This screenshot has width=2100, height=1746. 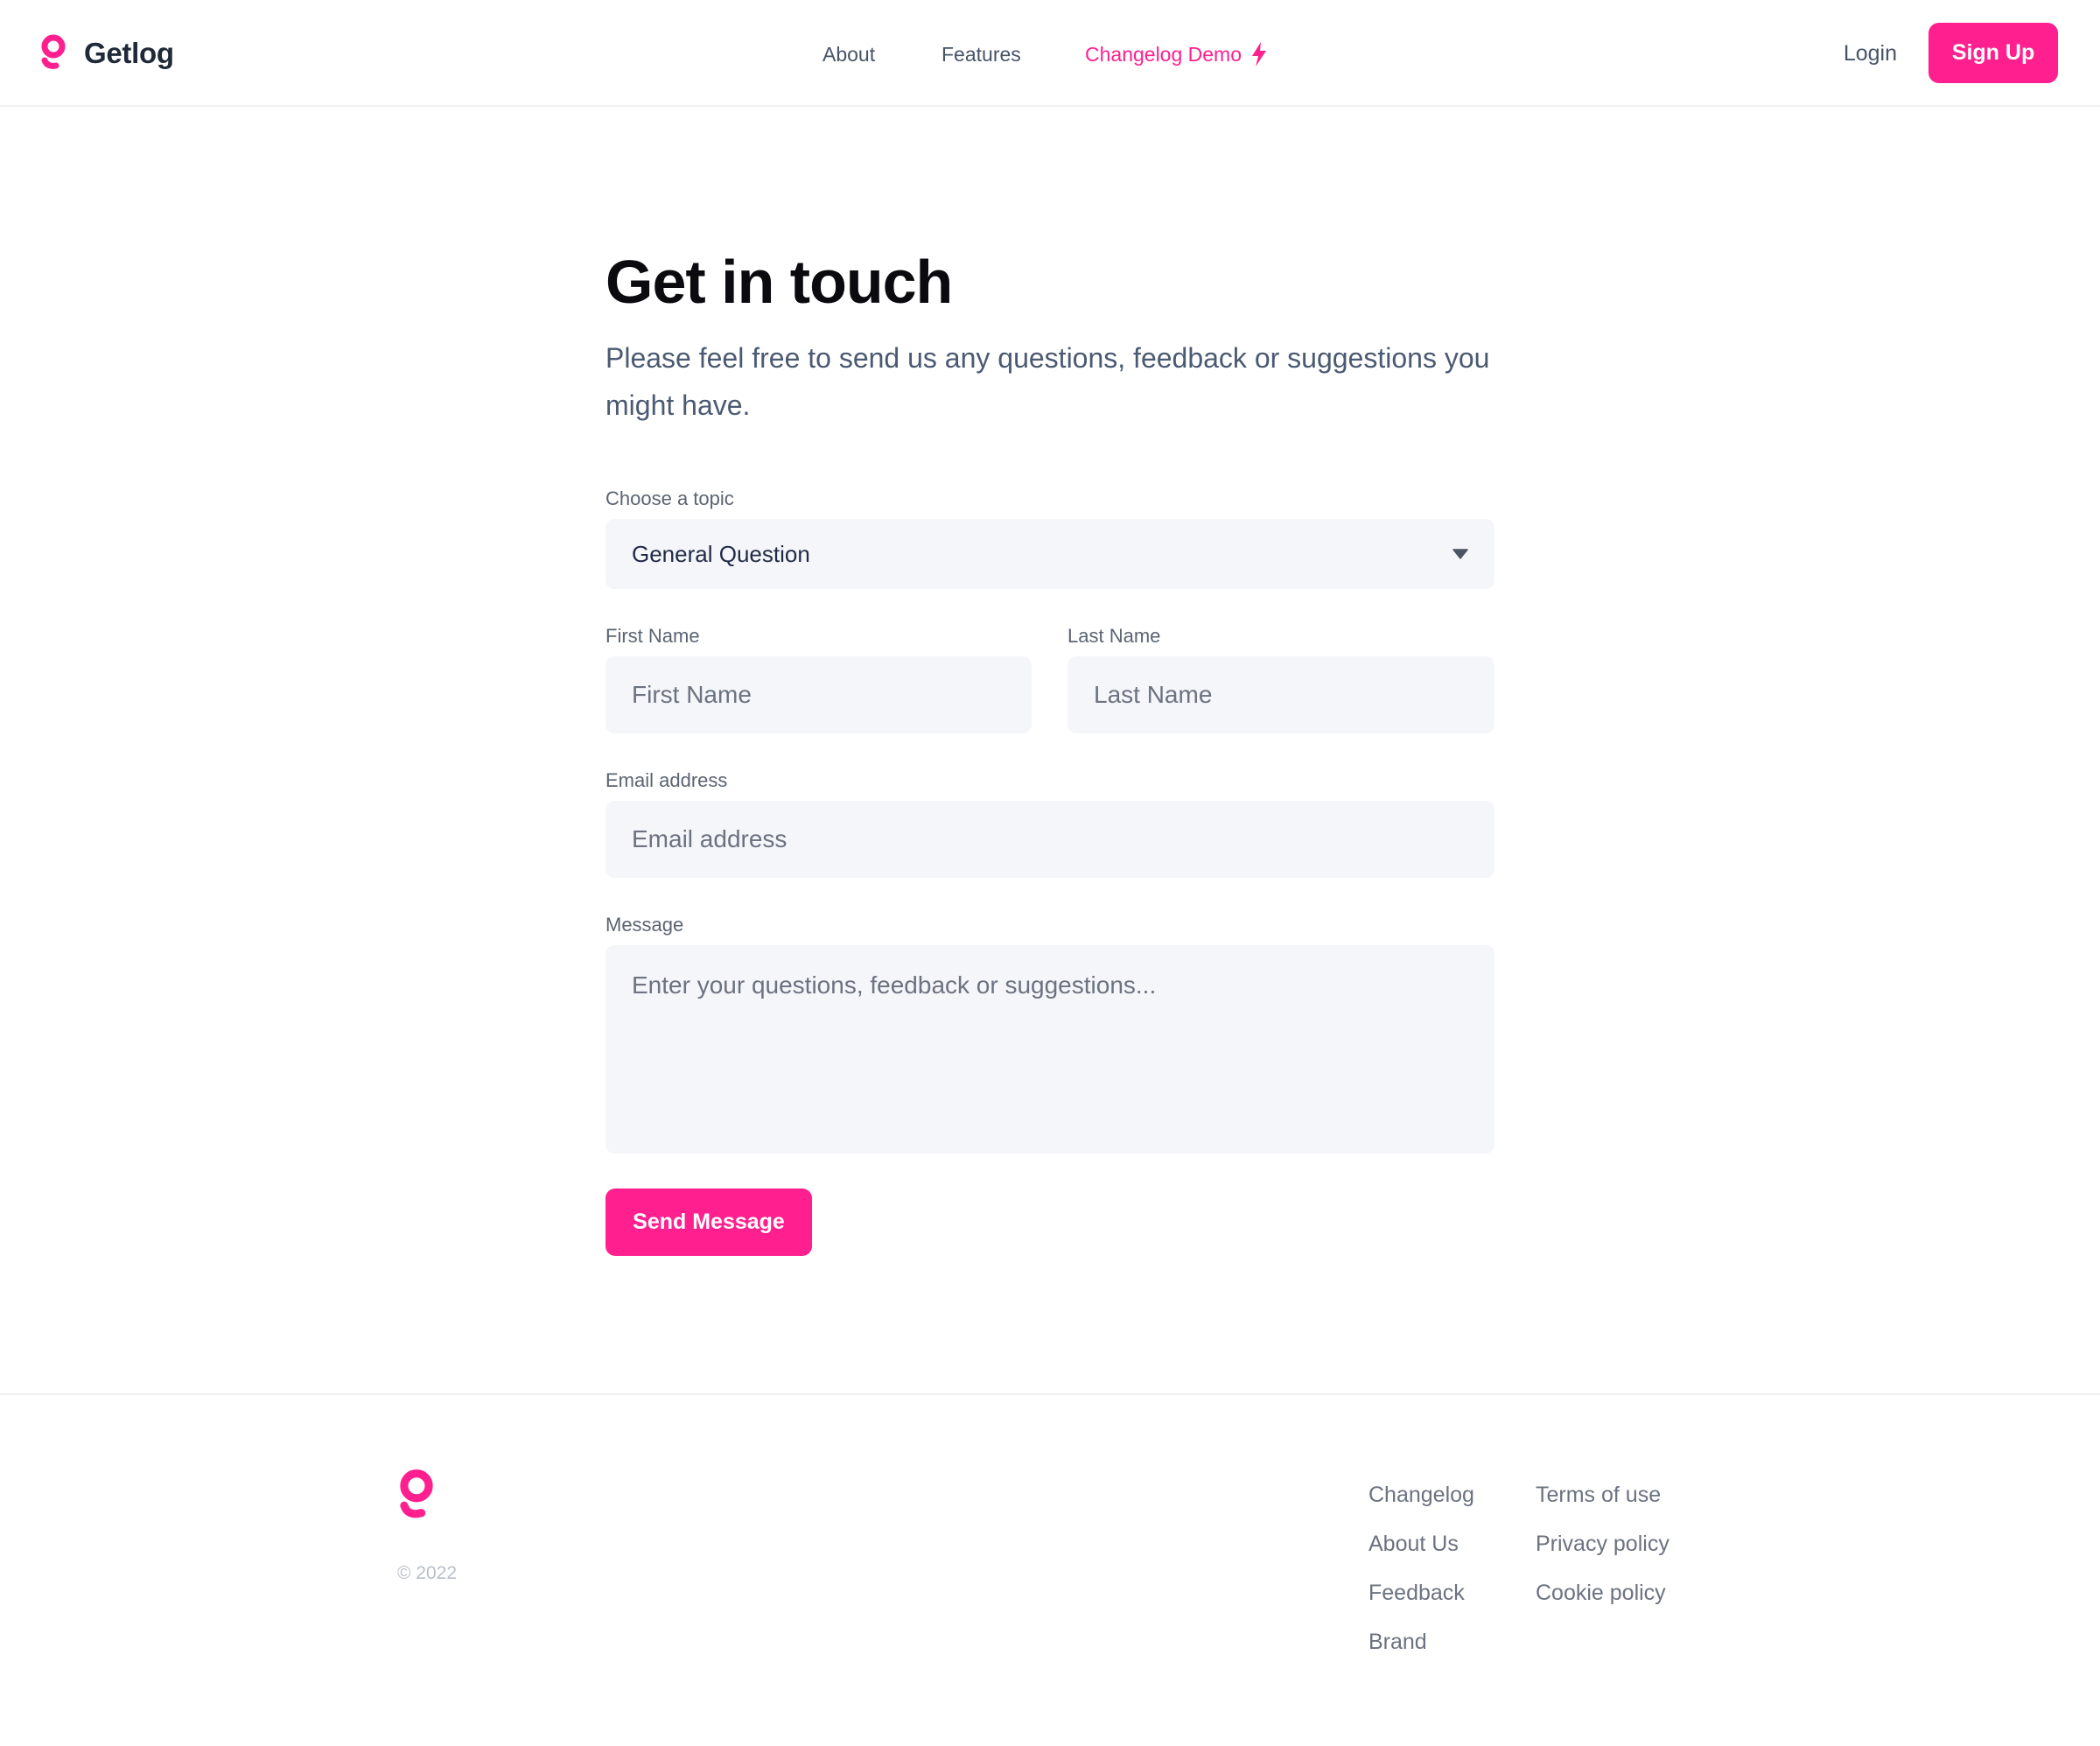 I want to click on first-name-input, so click(x=819, y=694).